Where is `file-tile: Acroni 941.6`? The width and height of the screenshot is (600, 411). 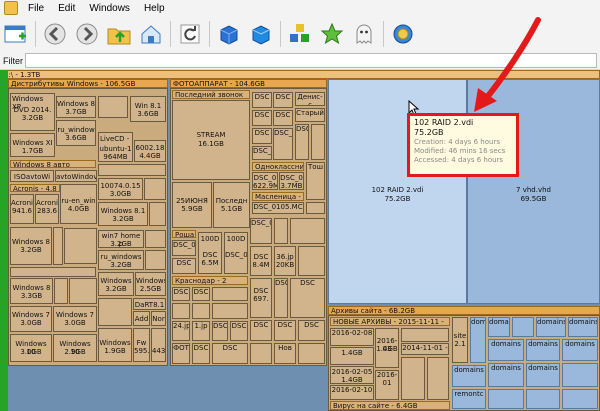 file-tile: Acroni 941.6 is located at coordinates (22, 209).